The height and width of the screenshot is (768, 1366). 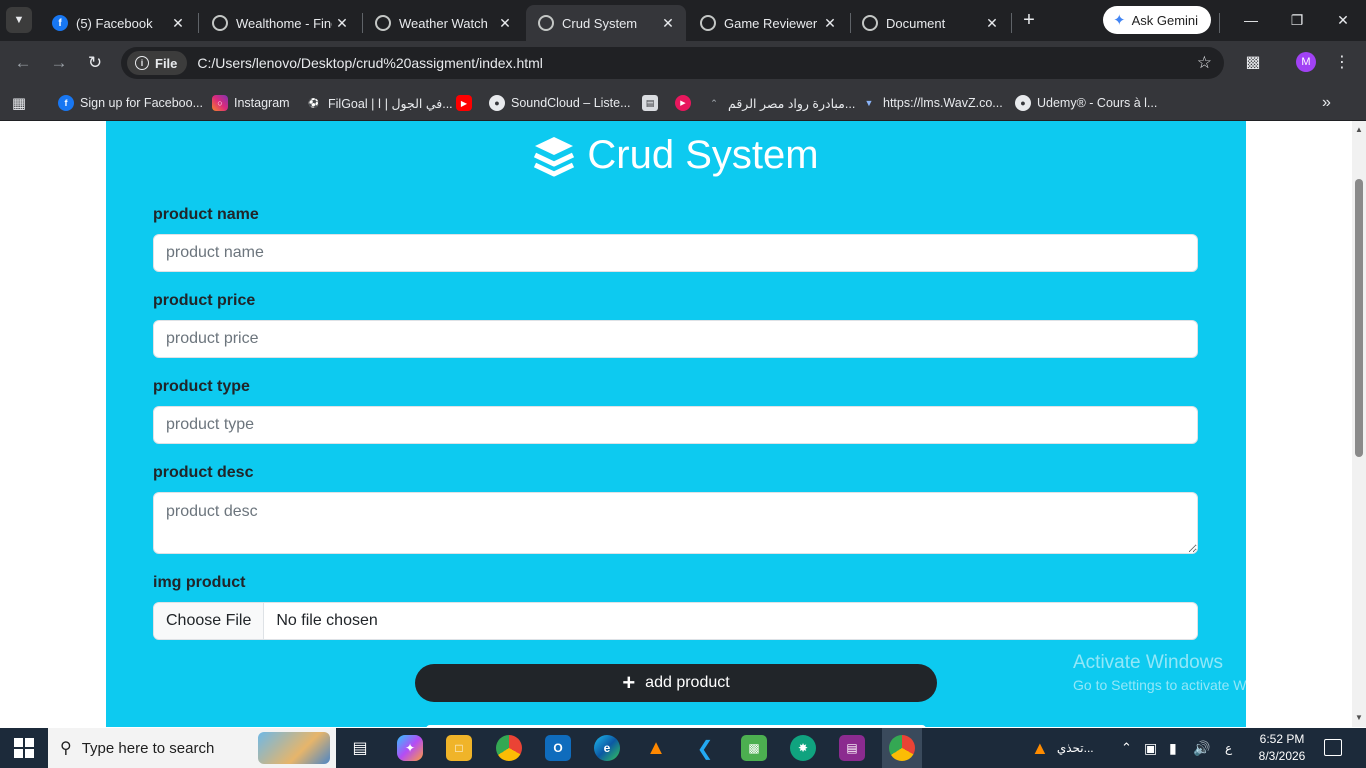 What do you see at coordinates (1359, 718) in the screenshot?
I see `scroll-down-arrow-icon: ▼` at bounding box center [1359, 718].